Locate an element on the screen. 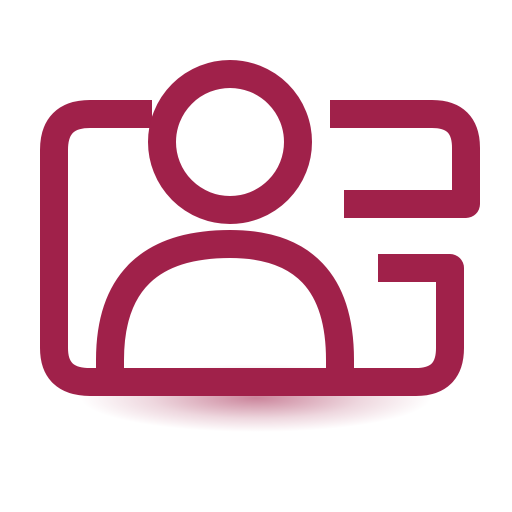 This screenshot has width=512, height=512. person-body is located at coordinates (225, 302).